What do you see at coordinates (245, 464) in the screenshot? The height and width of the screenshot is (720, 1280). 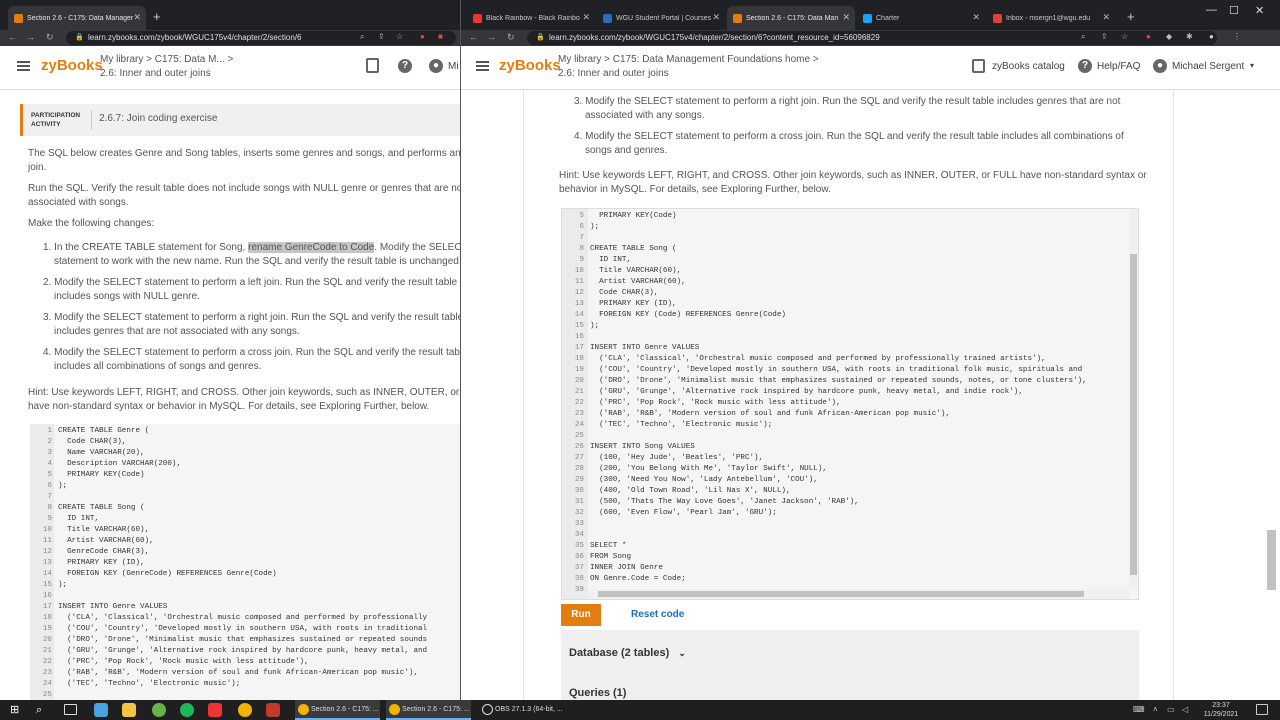 I see `code-line: 4 Description VARCHAR(200),` at bounding box center [245, 464].